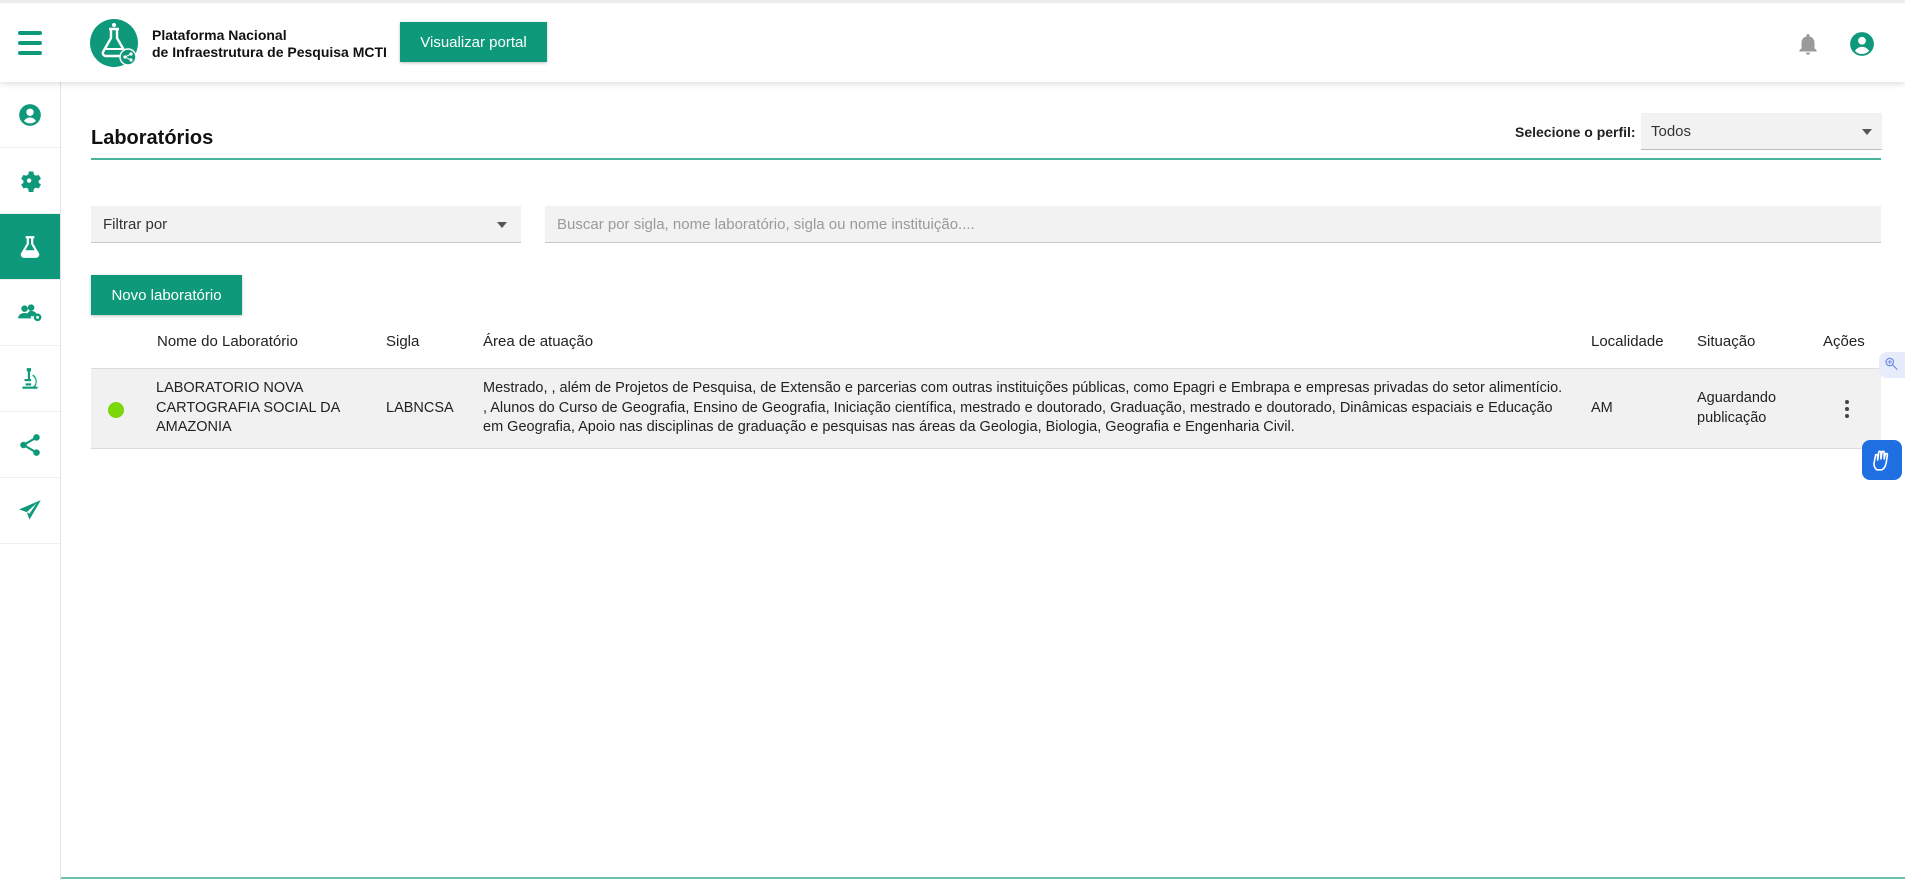  I want to click on gear-icon, so click(31, 181).